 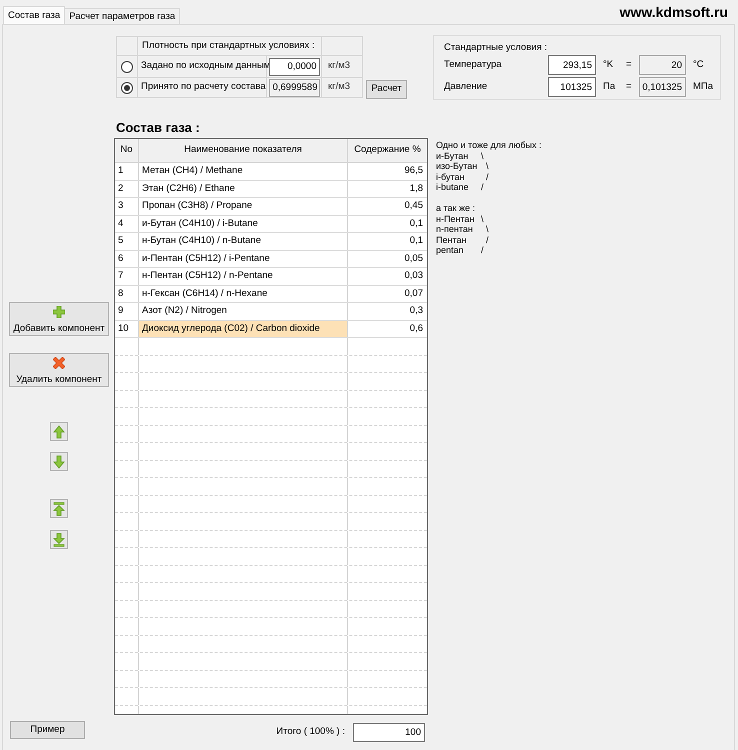 I want to click on note-item: и-Бутан, so click(x=452, y=155).